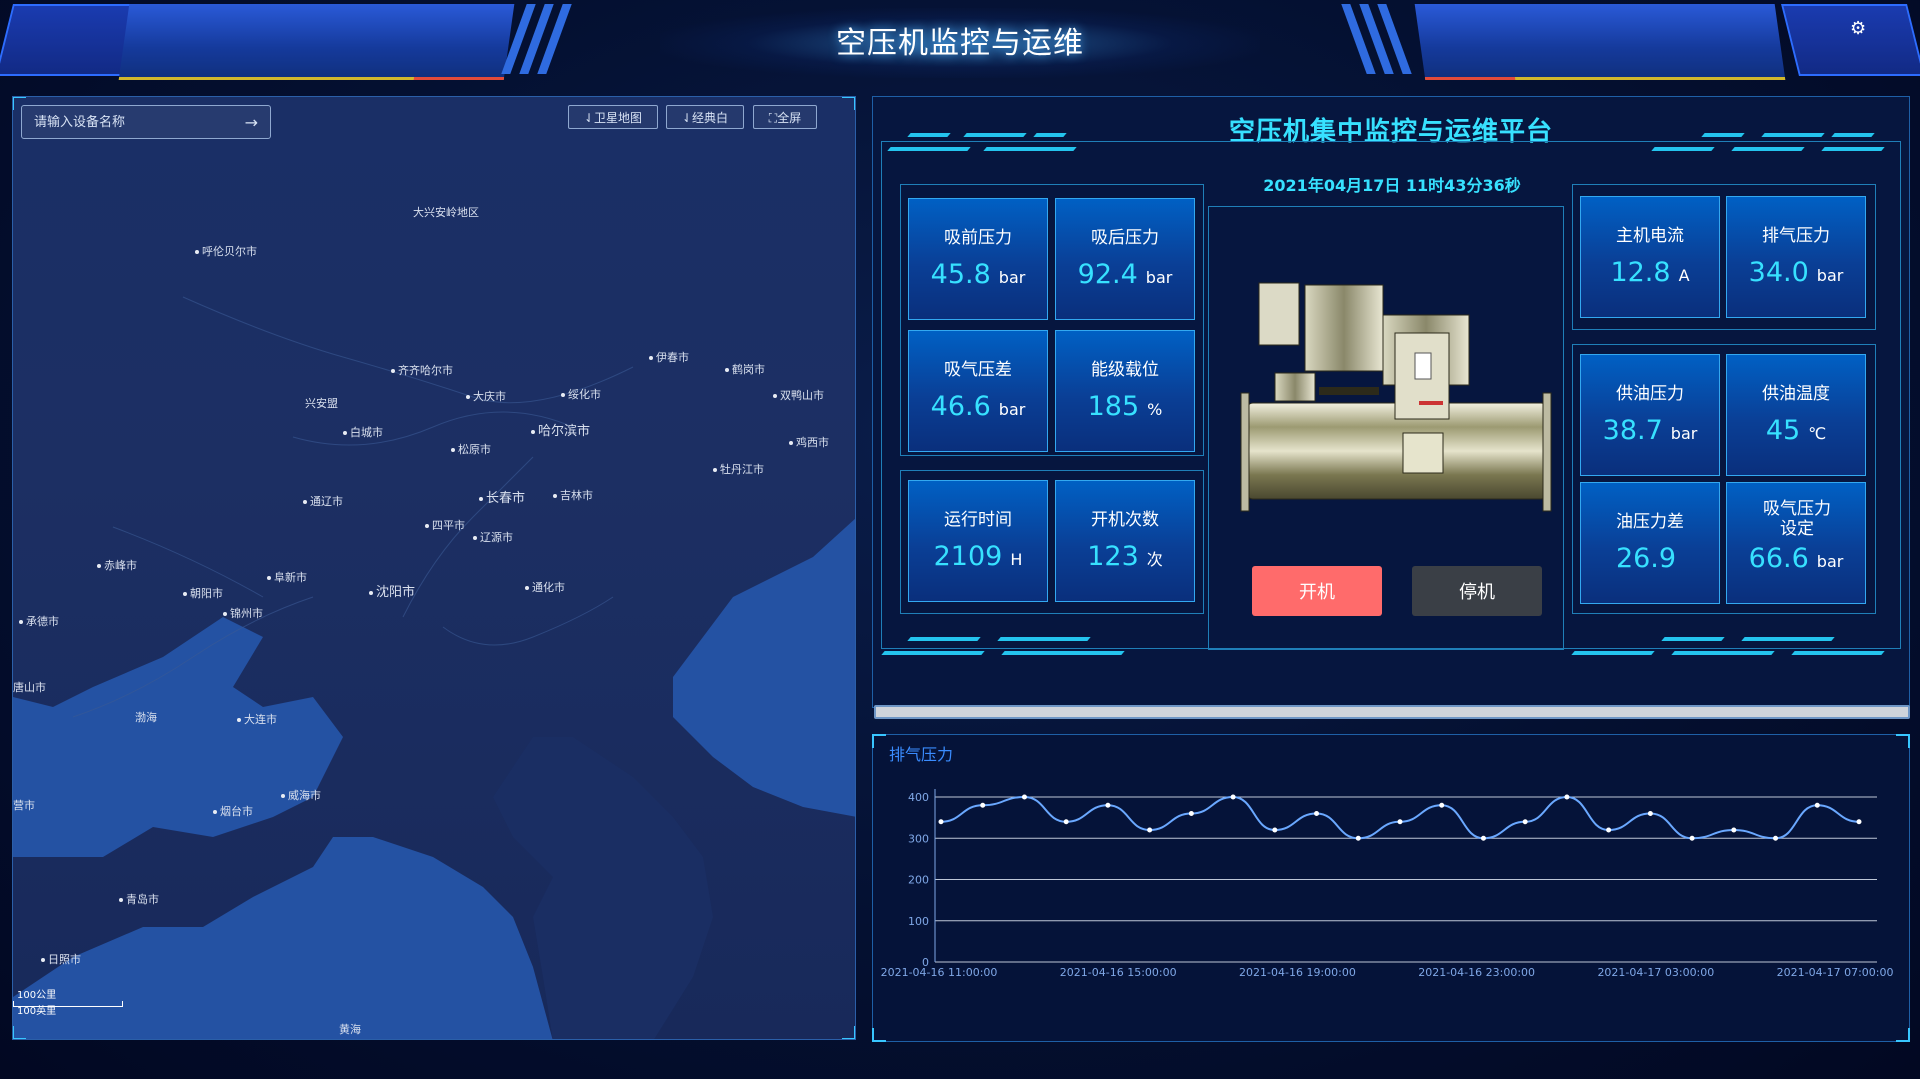 The height and width of the screenshot is (1079, 1920). I want to click on map-label: 锦州市, so click(243, 613).